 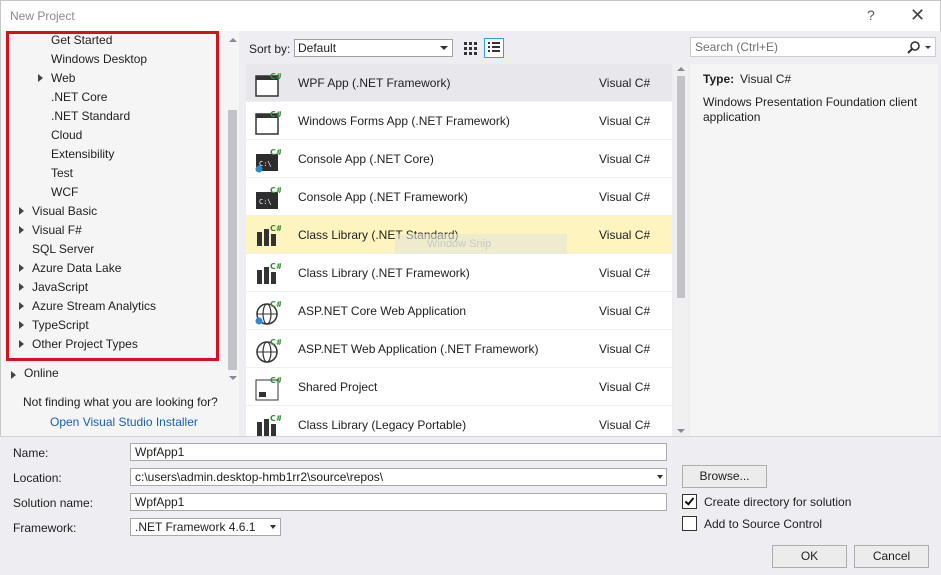 I want to click on tree-item-online: Online, so click(x=41, y=373).